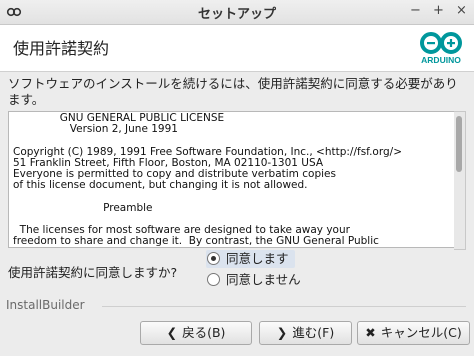 This screenshot has height=356, width=474. I want to click on agreement-question: 使用許諾契約に同意しますか?, so click(93, 272).